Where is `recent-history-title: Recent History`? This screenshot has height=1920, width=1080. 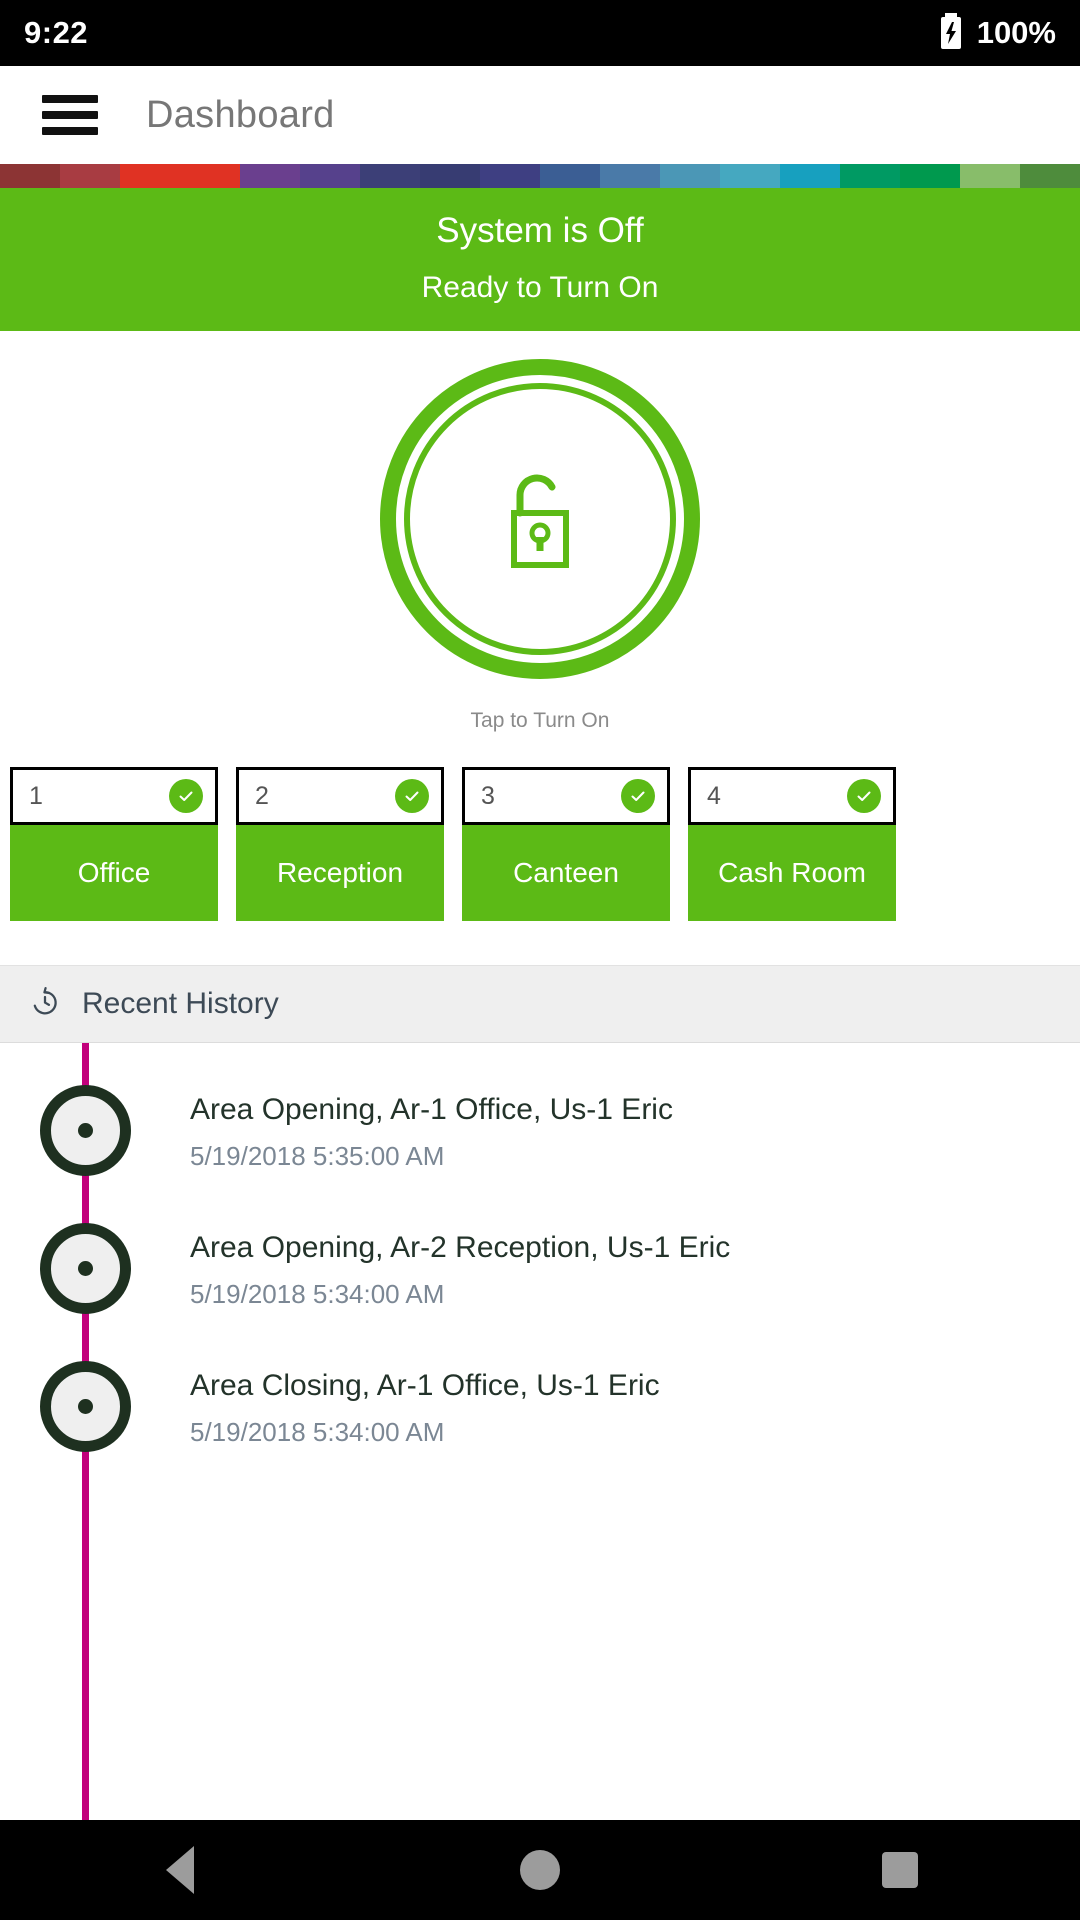
recent-history-title: Recent History is located at coordinates (180, 1003).